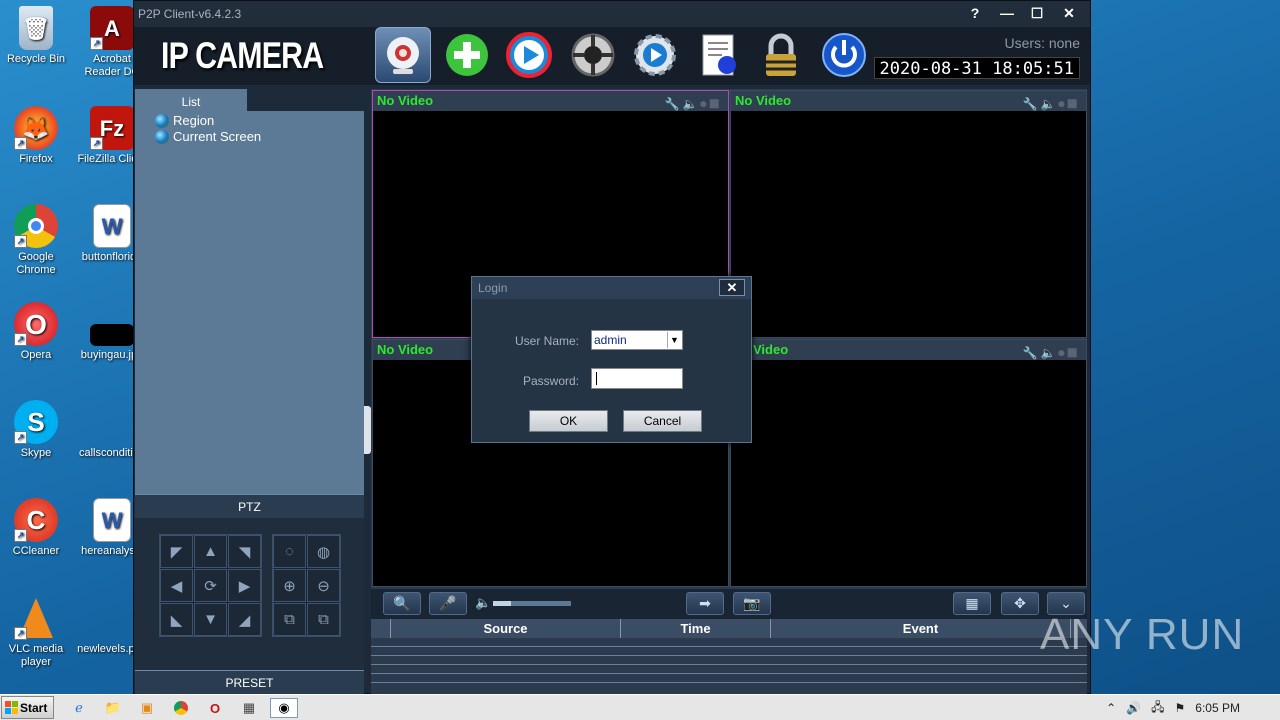  Describe the element at coordinates (249, 708) in the screenshot. I see `taskbar-app-icon: ▦` at that location.